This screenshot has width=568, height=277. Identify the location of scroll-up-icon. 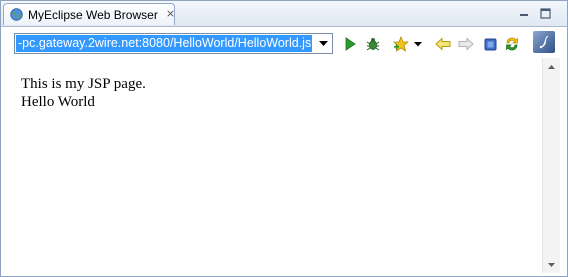
(551, 66).